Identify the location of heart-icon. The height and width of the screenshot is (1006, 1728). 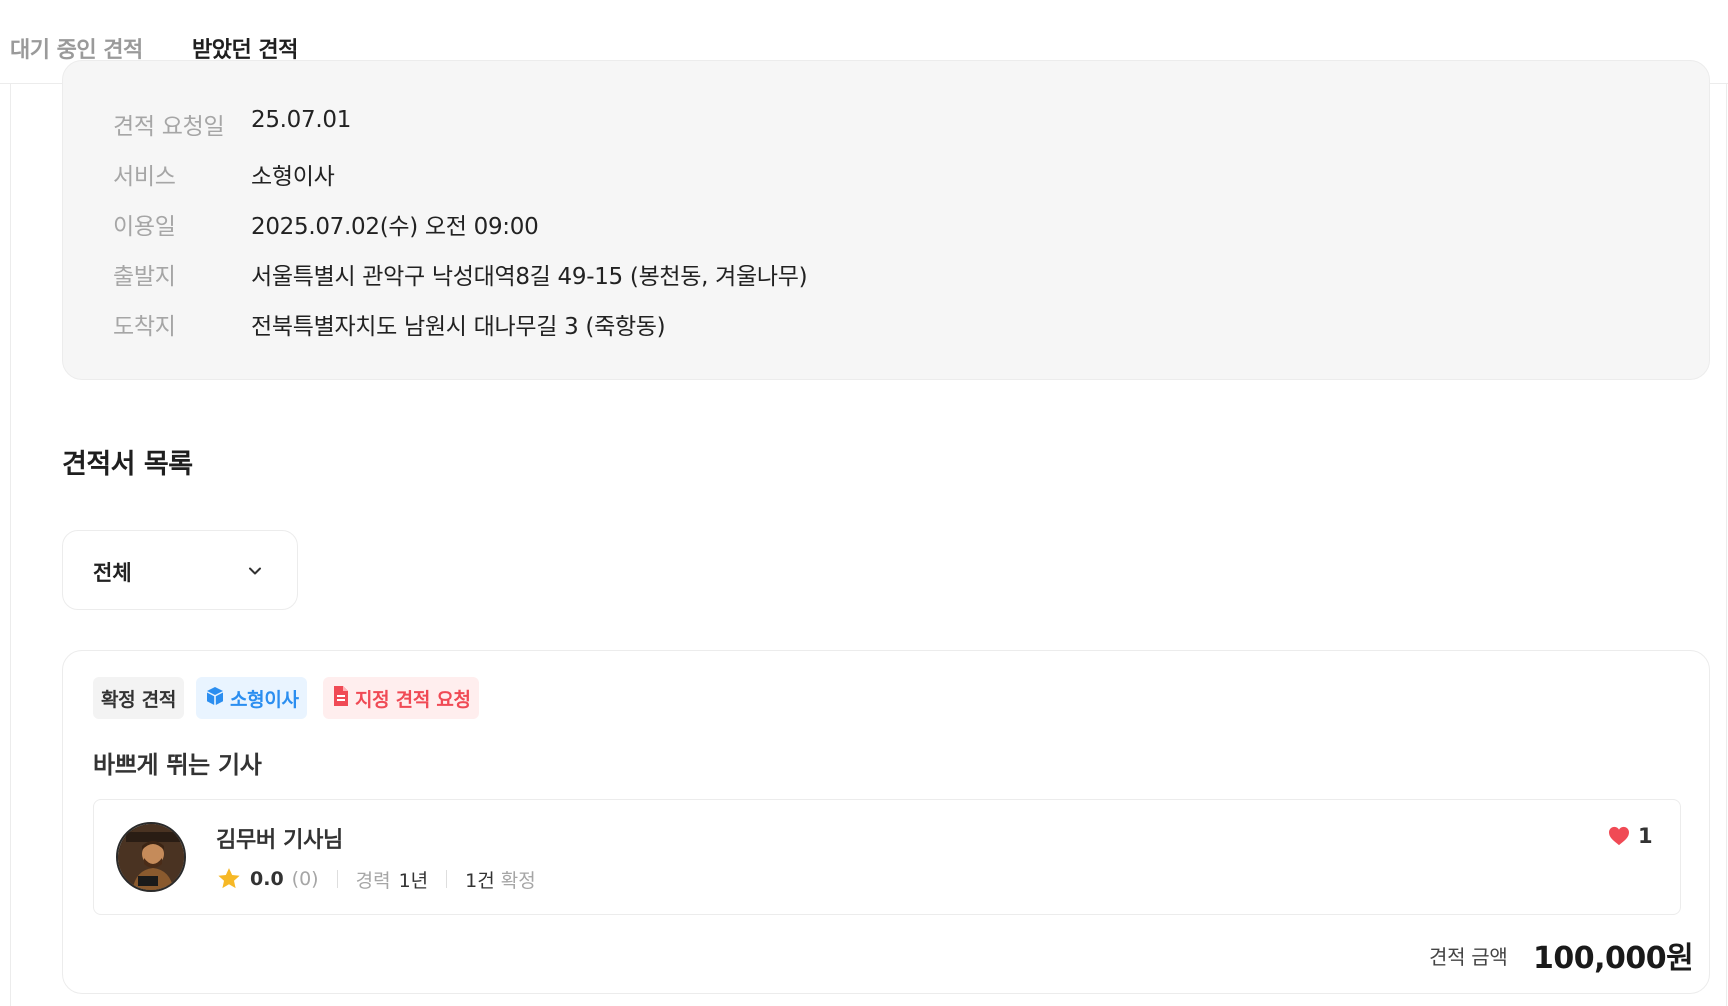
(1623, 836).